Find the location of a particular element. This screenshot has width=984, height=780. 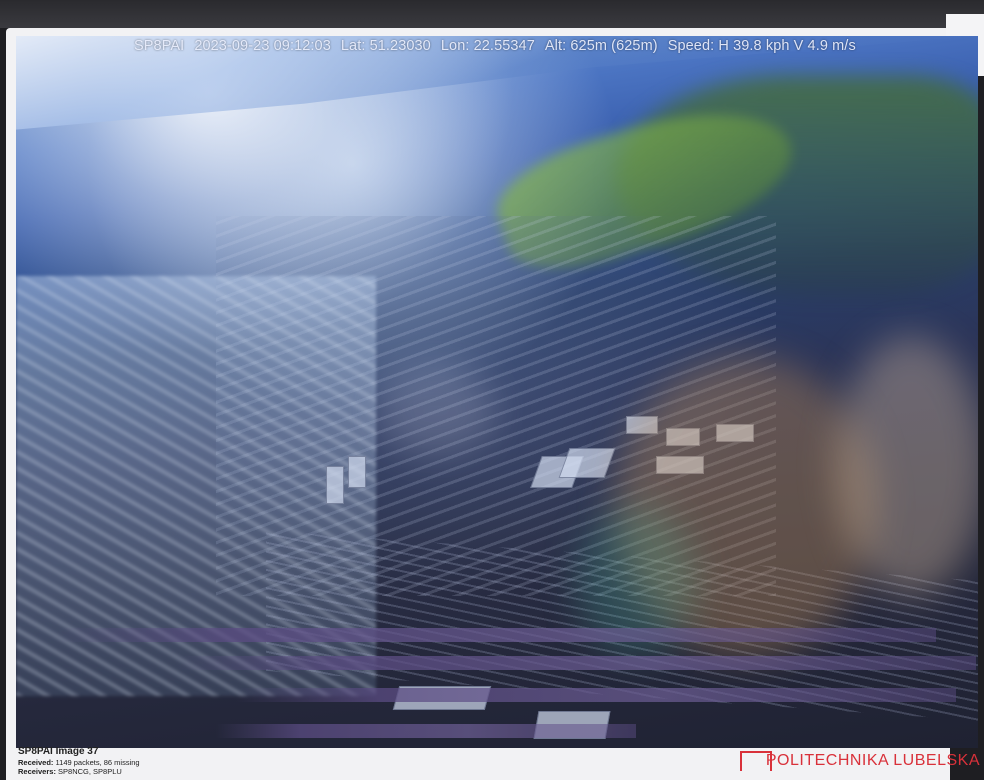

receivers-label: Receivers: is located at coordinates (37, 771).